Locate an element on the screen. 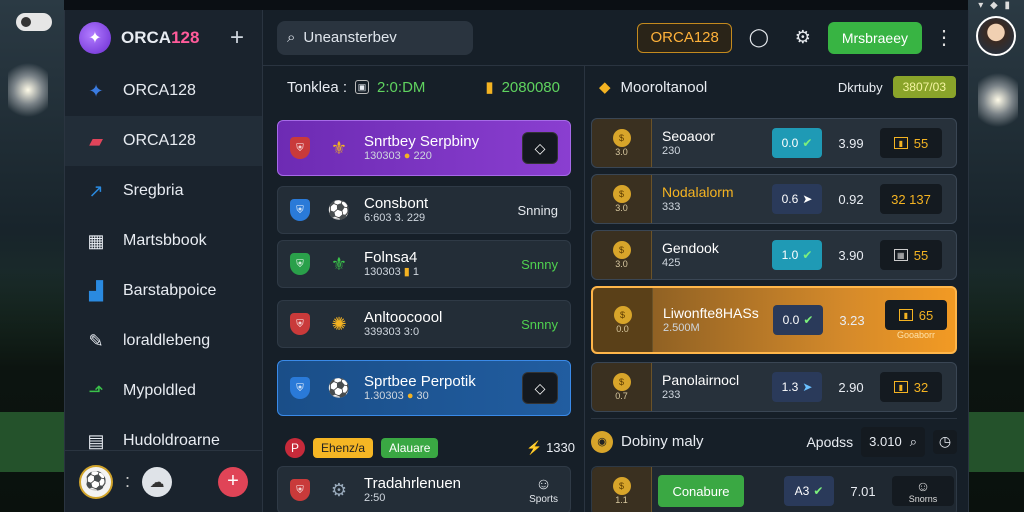 The width and height of the screenshot is (1024, 512). sidebar-item-2: ↗ Sregbria is located at coordinates (163, 191).